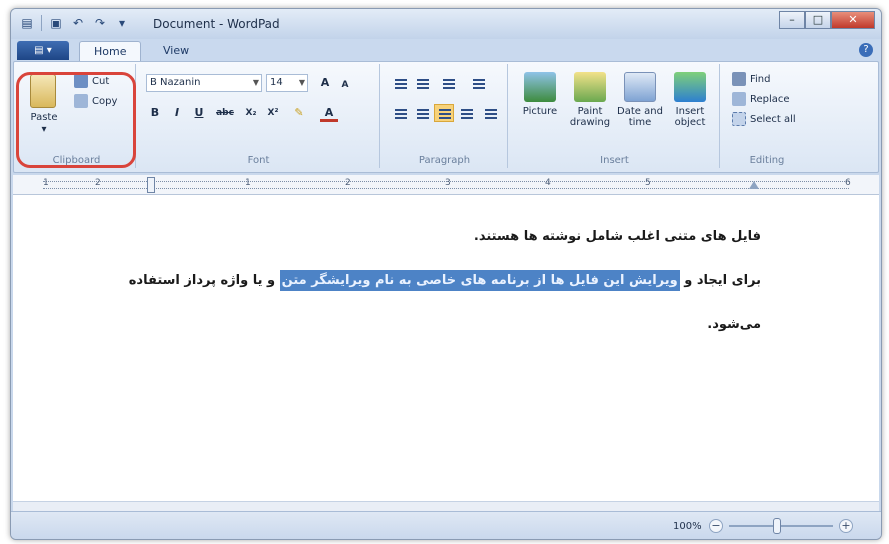  Describe the element at coordinates (770, 99) in the screenshot. I see `replace-label: Replace` at that location.